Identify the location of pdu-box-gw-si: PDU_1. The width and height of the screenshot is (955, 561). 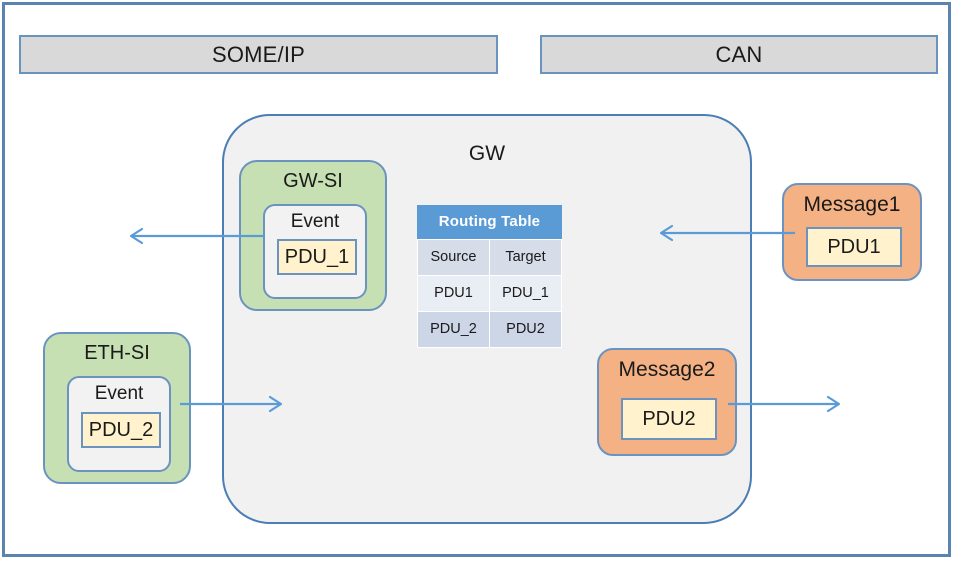
(317, 257).